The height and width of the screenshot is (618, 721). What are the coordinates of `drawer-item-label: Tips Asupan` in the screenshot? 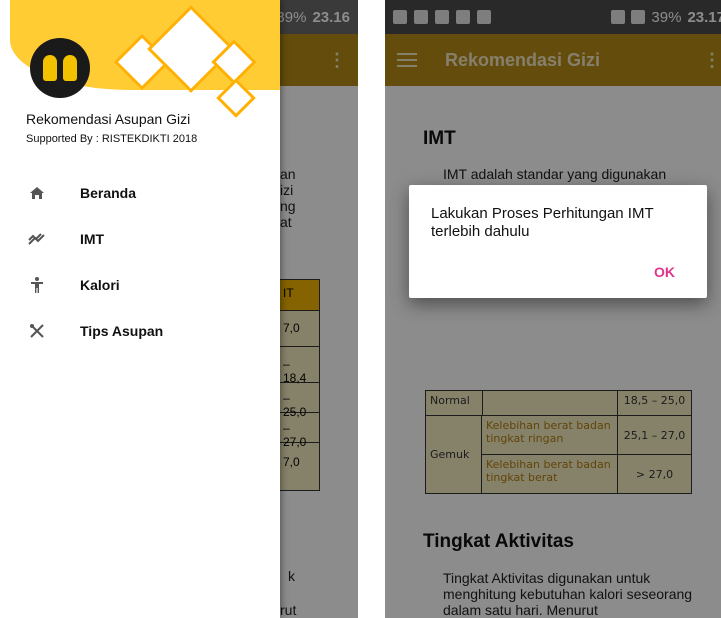 It's located at (122, 331).